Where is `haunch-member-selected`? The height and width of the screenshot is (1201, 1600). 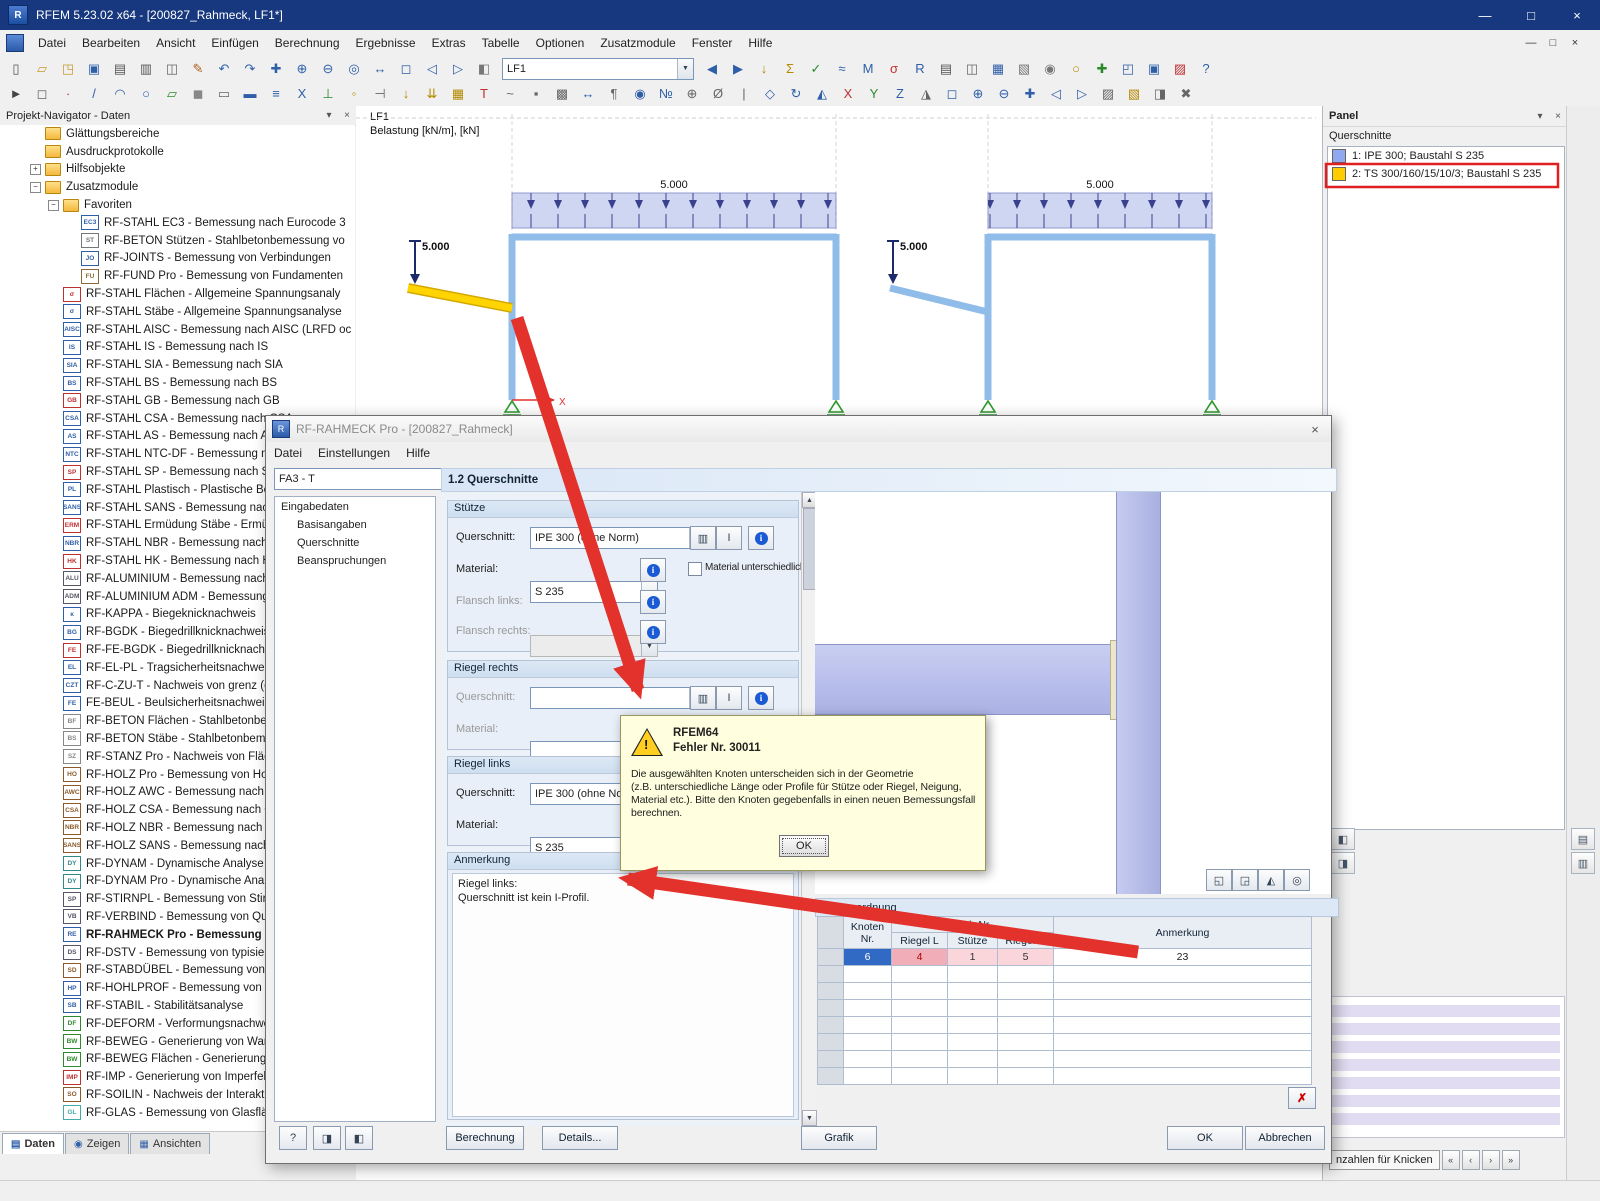
haunch-member-selected is located at coordinates (460, 298).